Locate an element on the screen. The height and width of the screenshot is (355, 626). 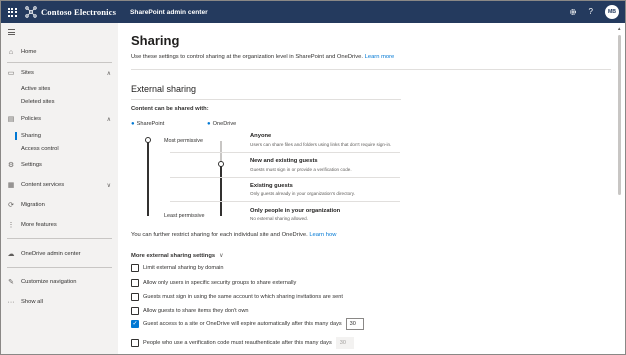
app-name: SharePoint admin center is located at coordinates (169, 12).